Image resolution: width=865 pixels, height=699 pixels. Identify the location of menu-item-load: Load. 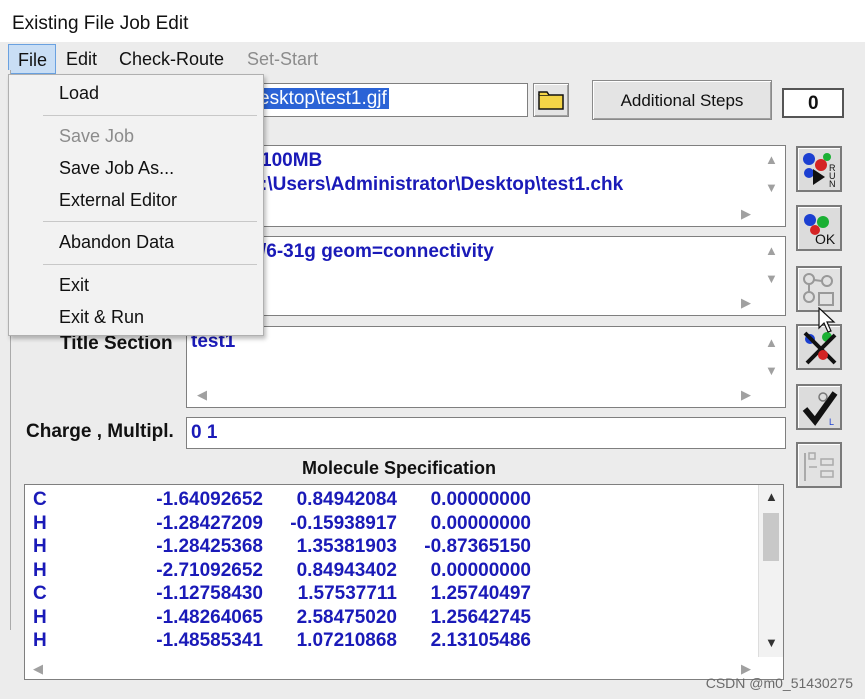
(79, 93).